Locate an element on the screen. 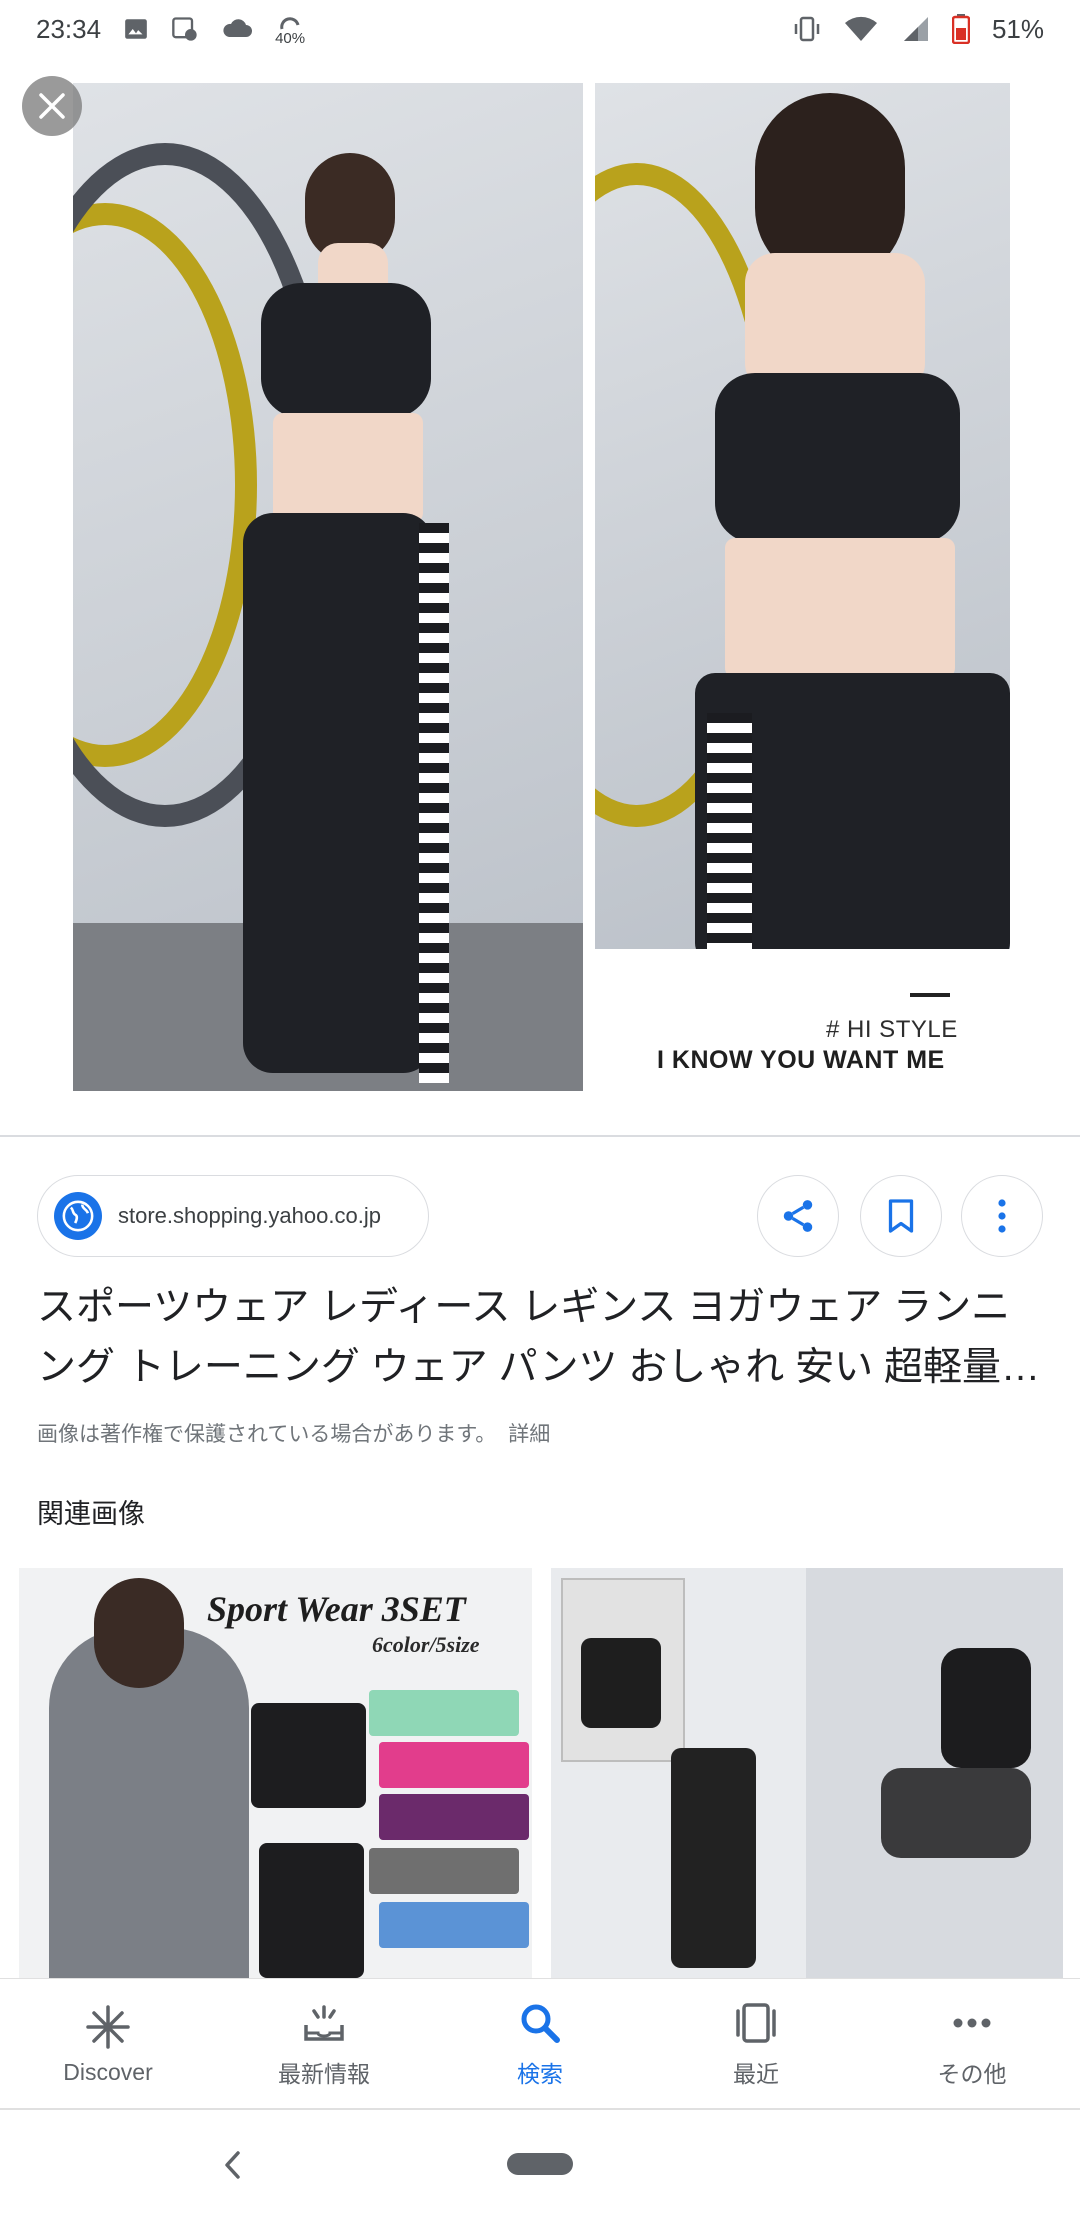  status-bar: 23:34 40% 51% is located at coordinates (540, 29).